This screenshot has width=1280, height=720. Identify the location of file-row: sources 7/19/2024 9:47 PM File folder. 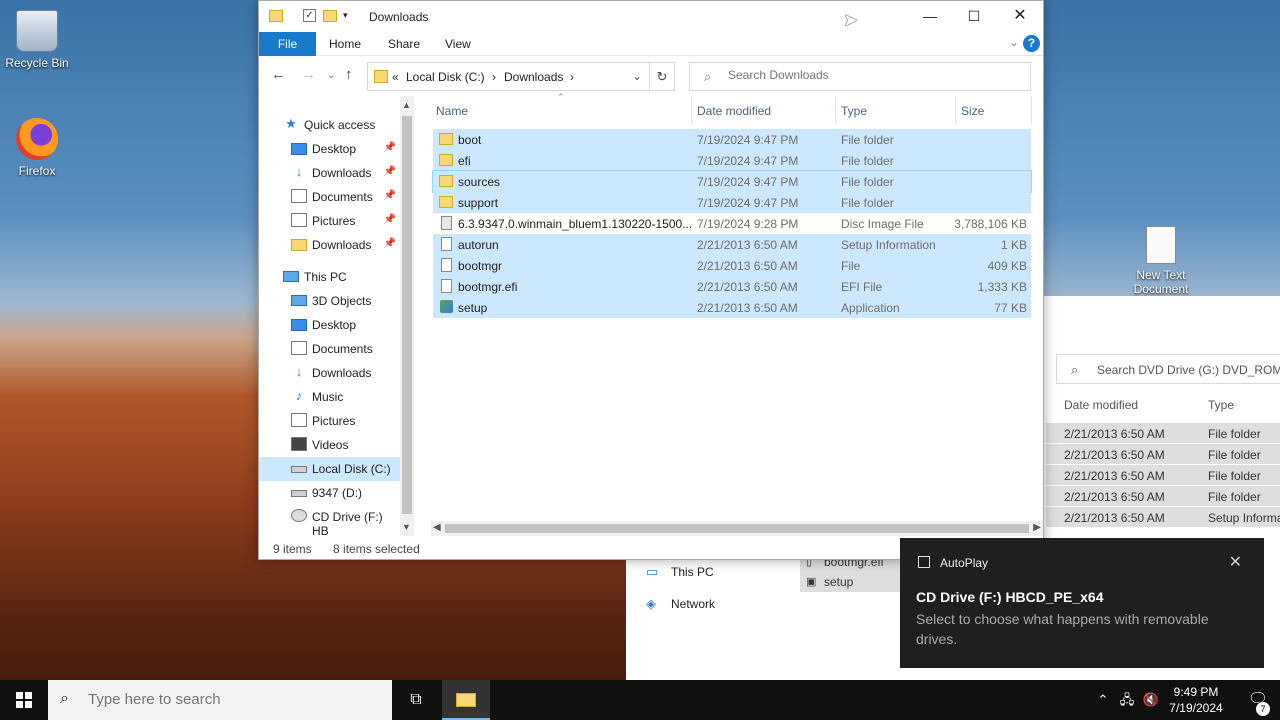
(732, 181).